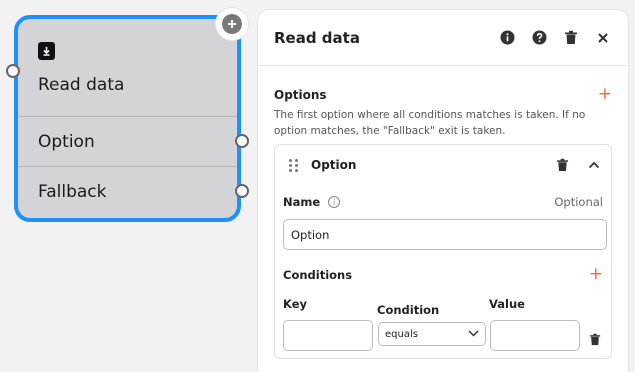 This screenshot has width=635, height=372. What do you see at coordinates (539, 38) in the screenshot?
I see `help-icon` at bounding box center [539, 38].